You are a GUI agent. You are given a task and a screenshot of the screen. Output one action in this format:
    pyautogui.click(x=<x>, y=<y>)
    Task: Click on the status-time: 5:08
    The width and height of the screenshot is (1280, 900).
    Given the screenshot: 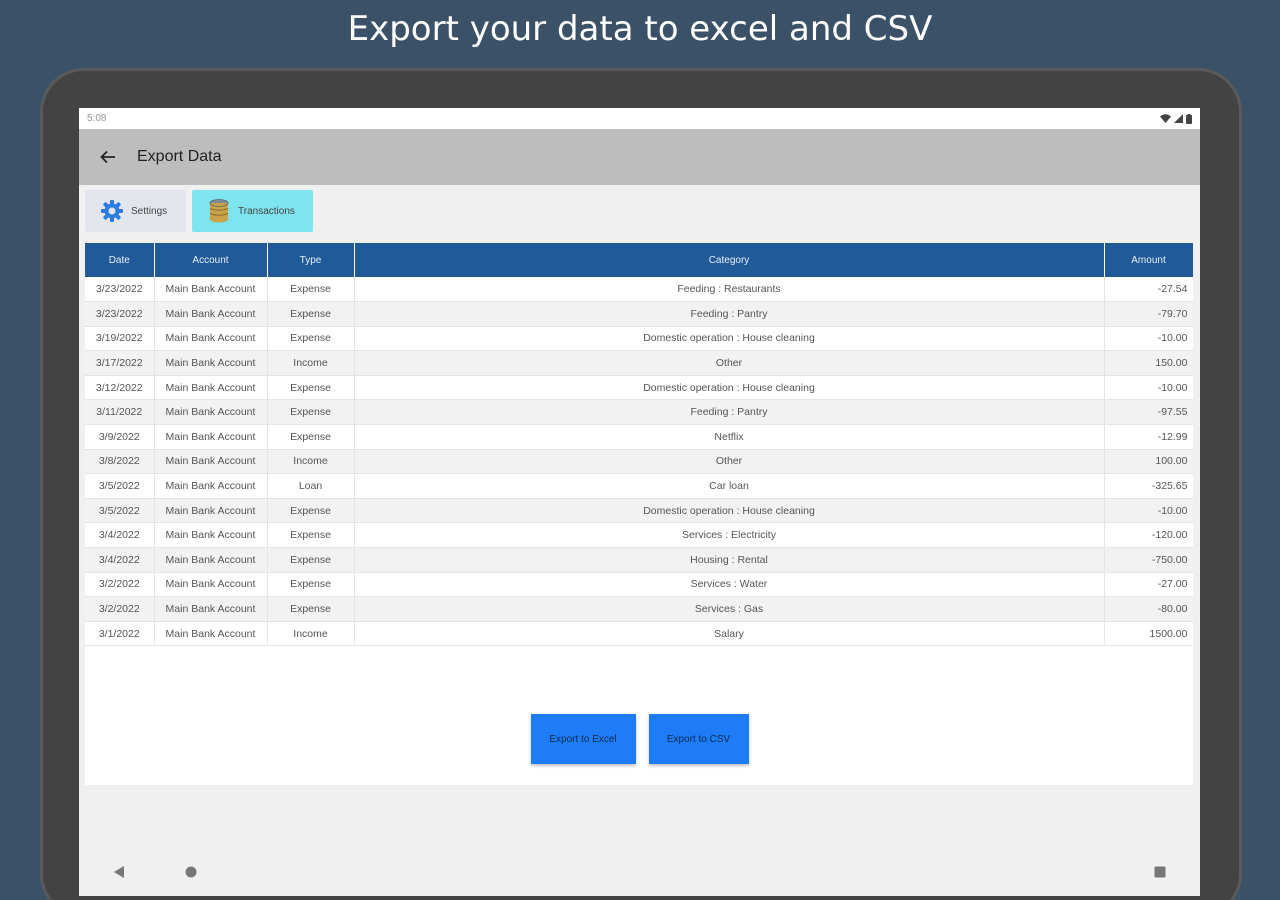 What is the action you would take?
    pyautogui.click(x=97, y=118)
    